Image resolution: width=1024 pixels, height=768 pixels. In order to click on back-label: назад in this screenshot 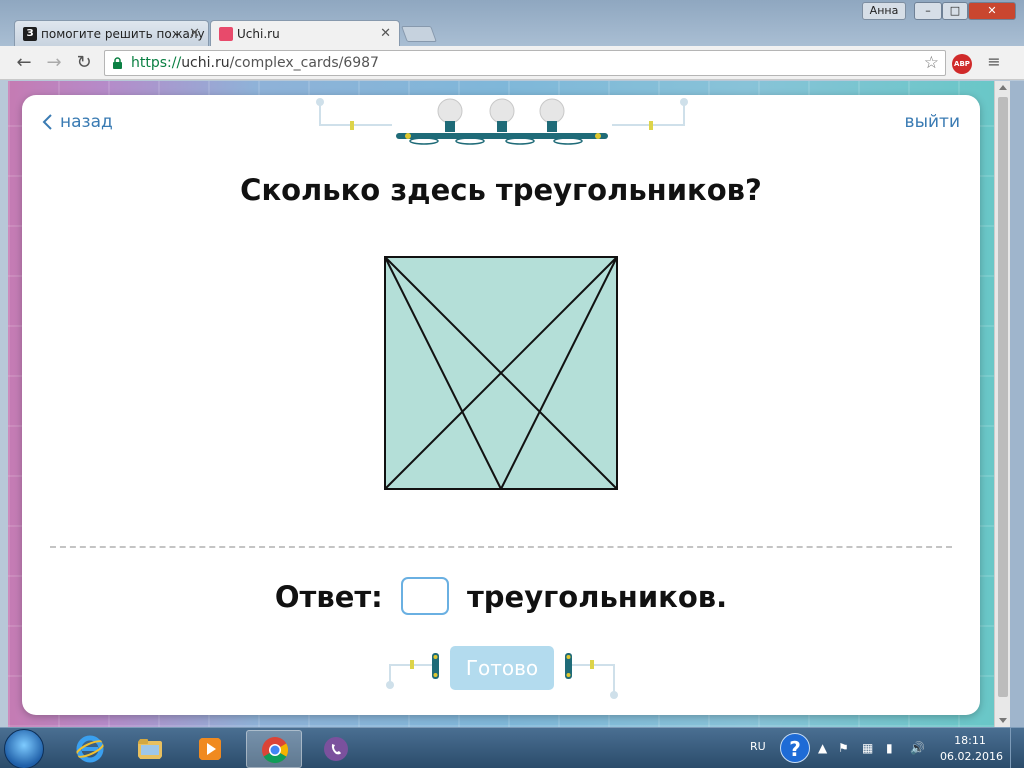, I will do `click(86, 122)`.